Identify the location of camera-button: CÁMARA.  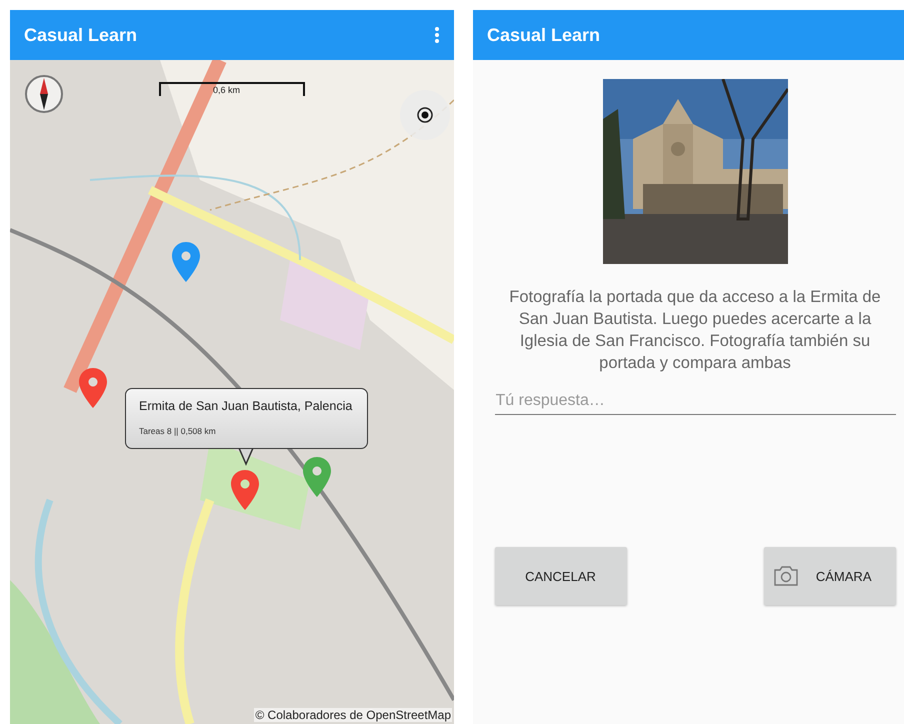
(830, 576).